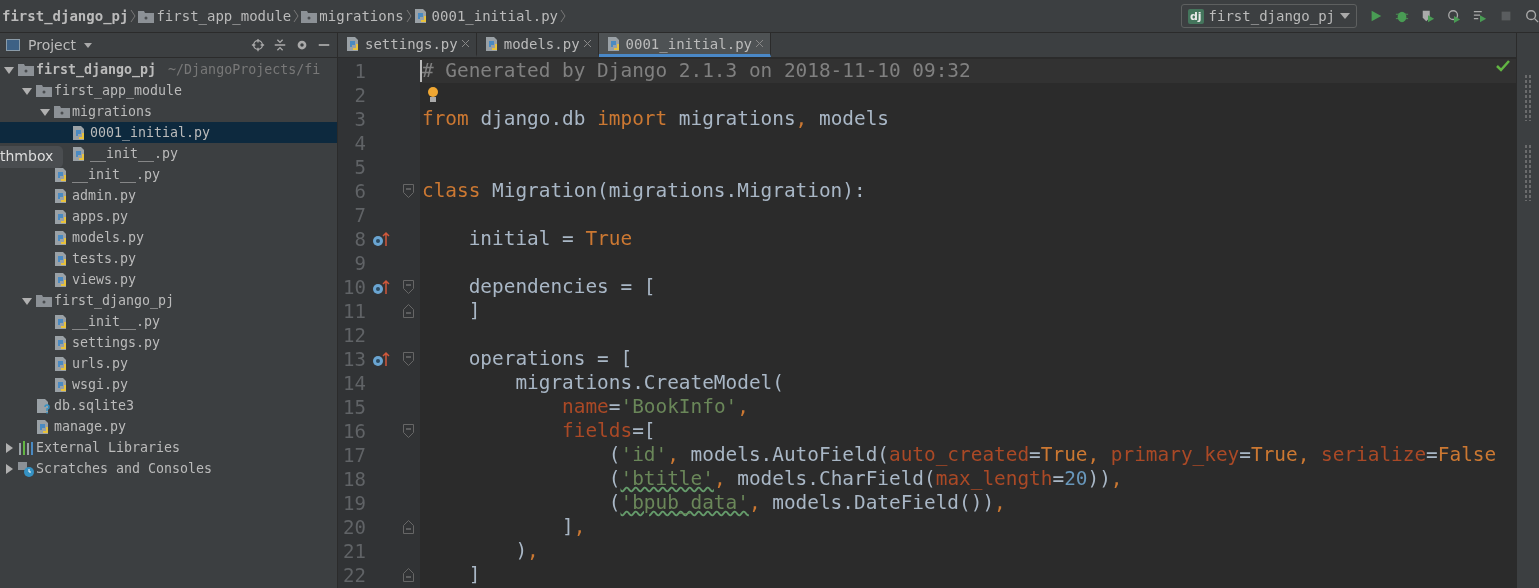 This screenshot has width=1539, height=588. I want to click on file-name: urls.py, so click(100, 363).